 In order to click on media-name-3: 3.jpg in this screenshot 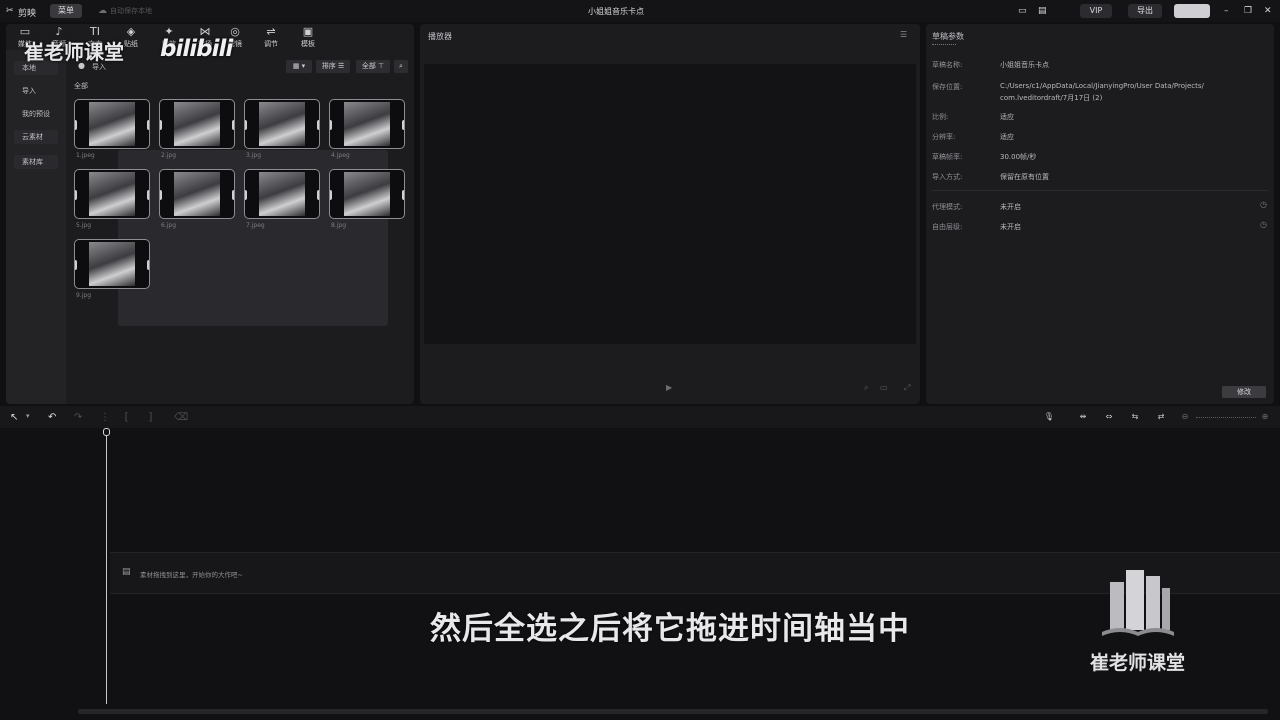, I will do `click(254, 155)`.